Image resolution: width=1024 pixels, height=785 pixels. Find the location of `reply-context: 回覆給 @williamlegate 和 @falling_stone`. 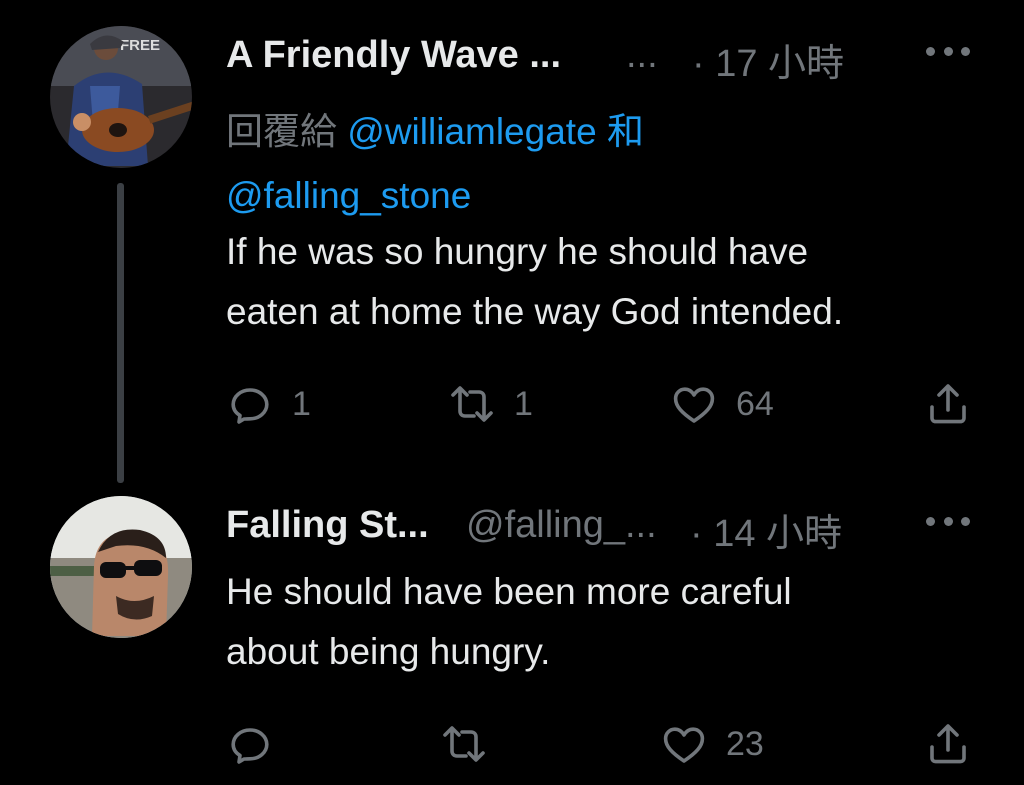

reply-context: 回覆給 @williamlegate 和 @falling_stone is located at coordinates (606, 164).